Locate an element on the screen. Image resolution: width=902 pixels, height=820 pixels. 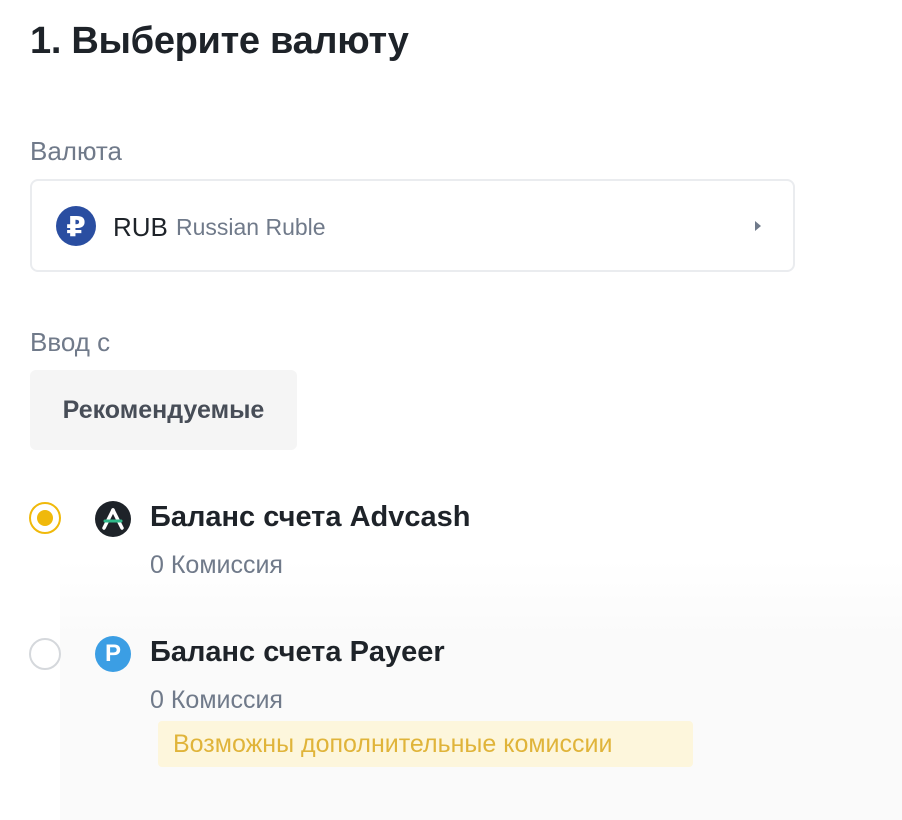
additional-fees-note: Возможны дополнительные комиссии is located at coordinates (425, 744).